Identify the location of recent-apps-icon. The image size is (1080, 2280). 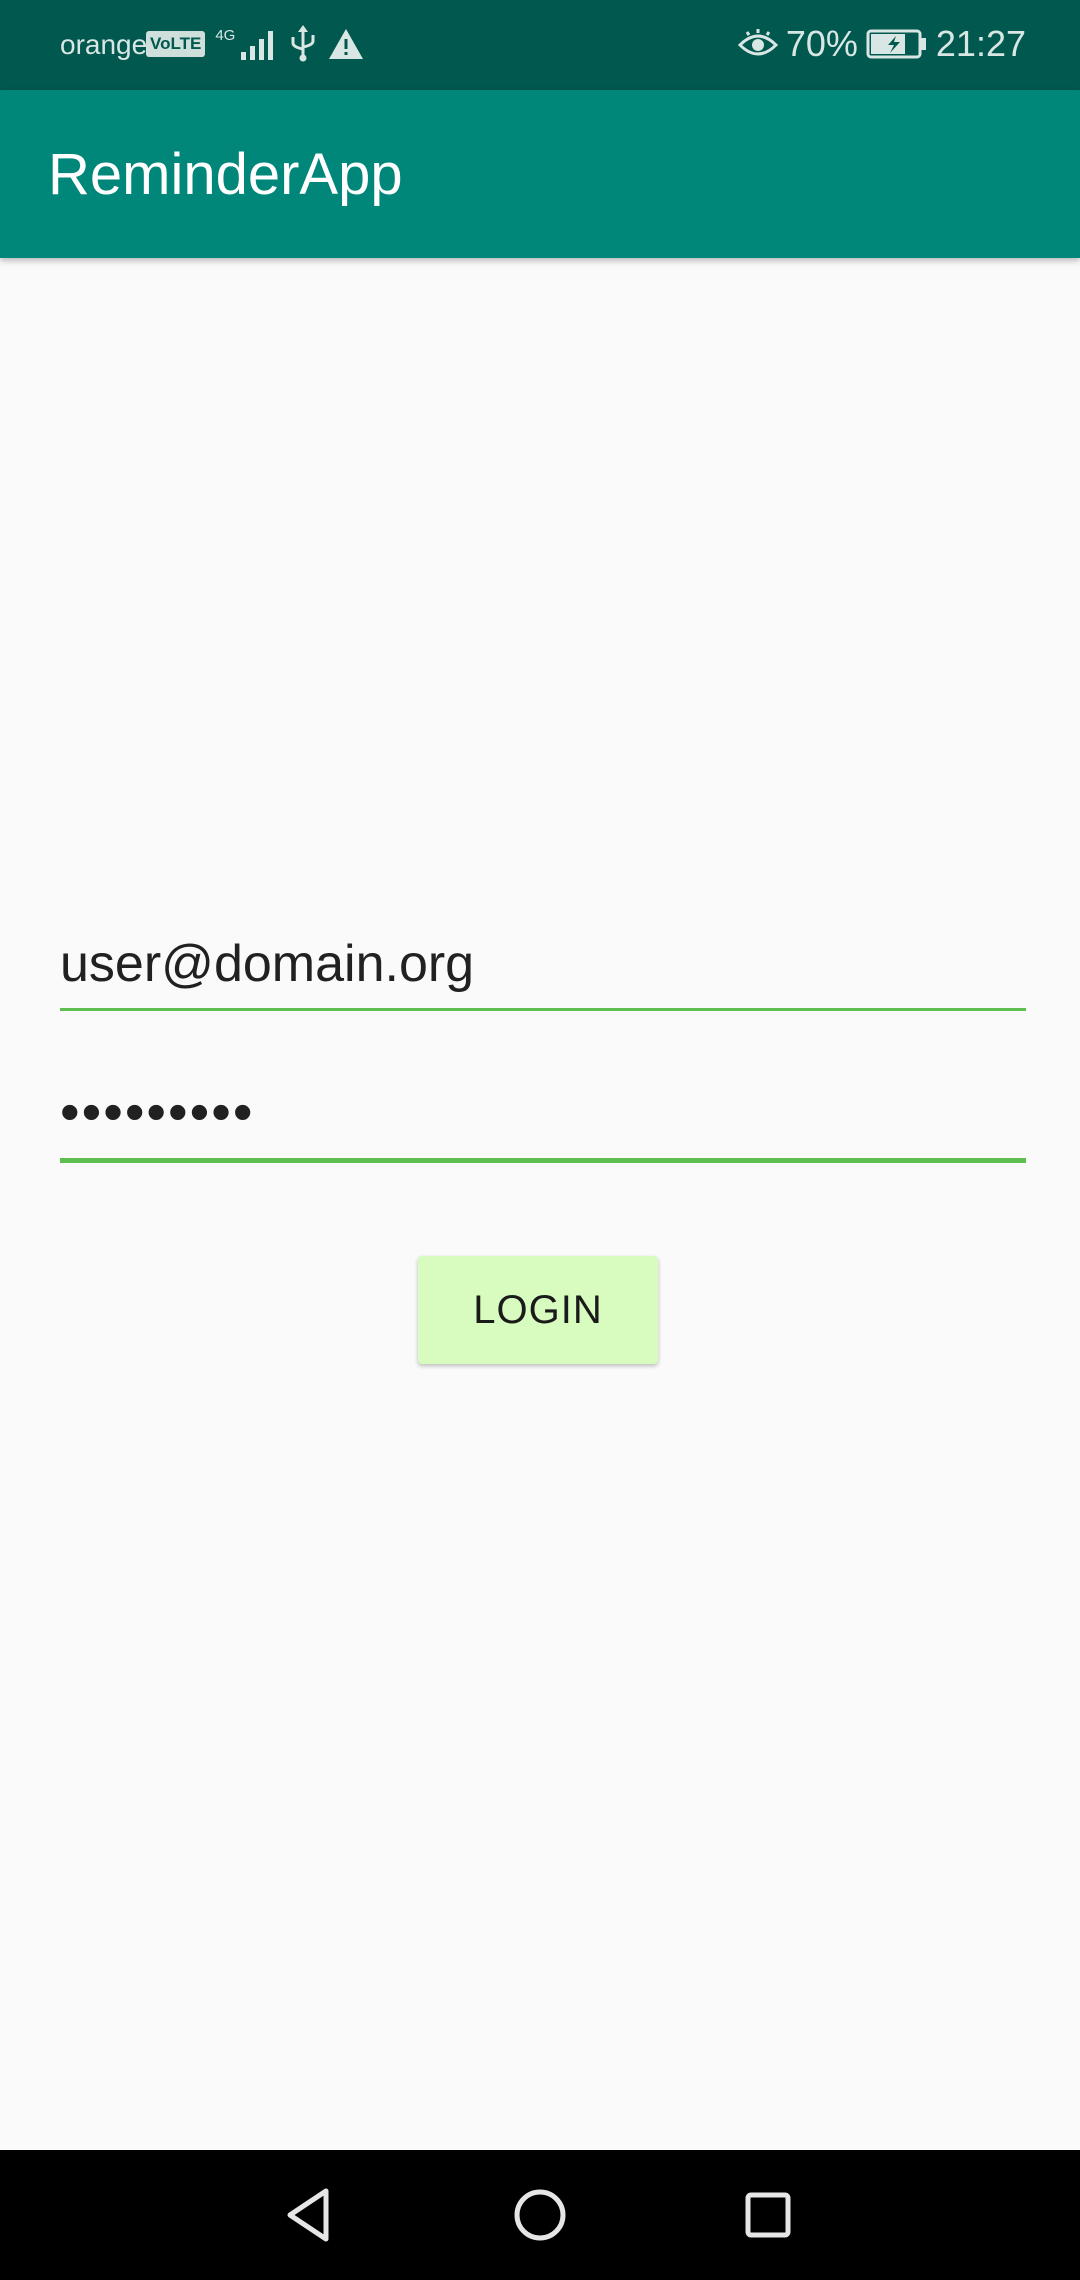
(768, 2215).